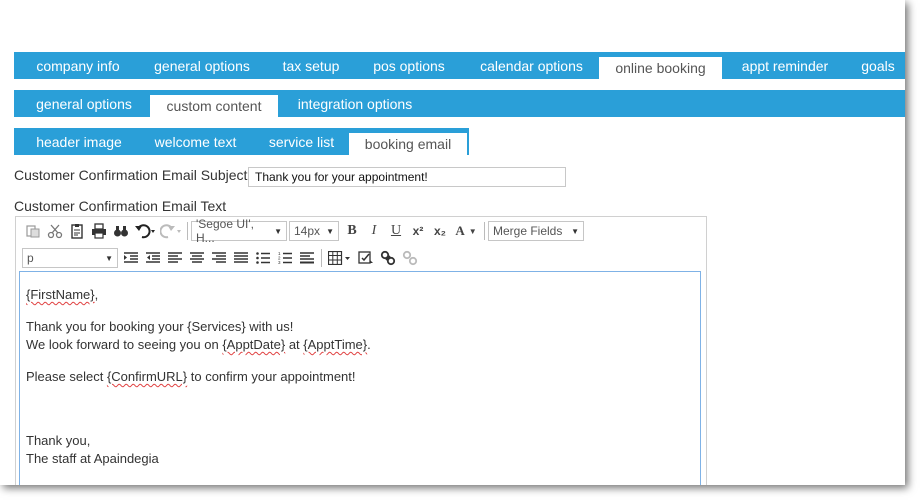 Image resolution: width=923 pixels, height=503 pixels. What do you see at coordinates (96, 294) in the screenshot?
I see `greeting-suffix: ,` at bounding box center [96, 294].